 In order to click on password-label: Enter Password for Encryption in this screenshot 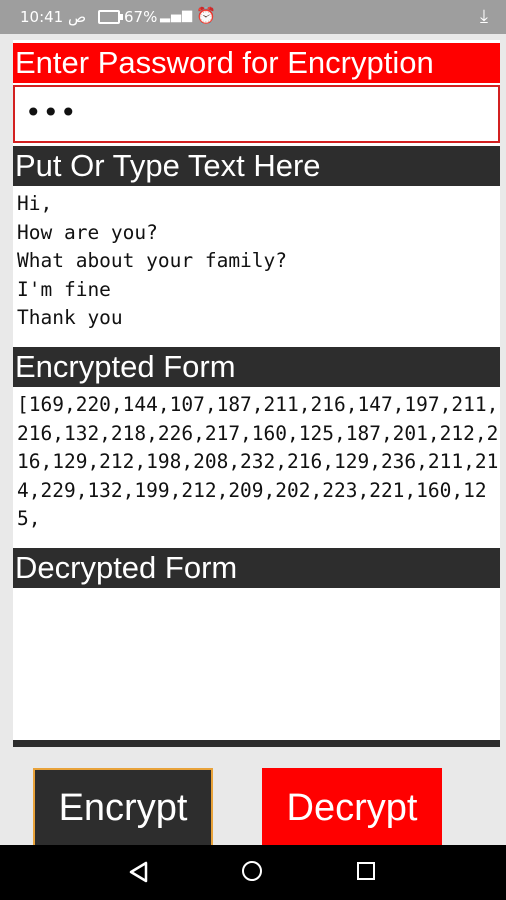, I will do `click(256, 63)`.